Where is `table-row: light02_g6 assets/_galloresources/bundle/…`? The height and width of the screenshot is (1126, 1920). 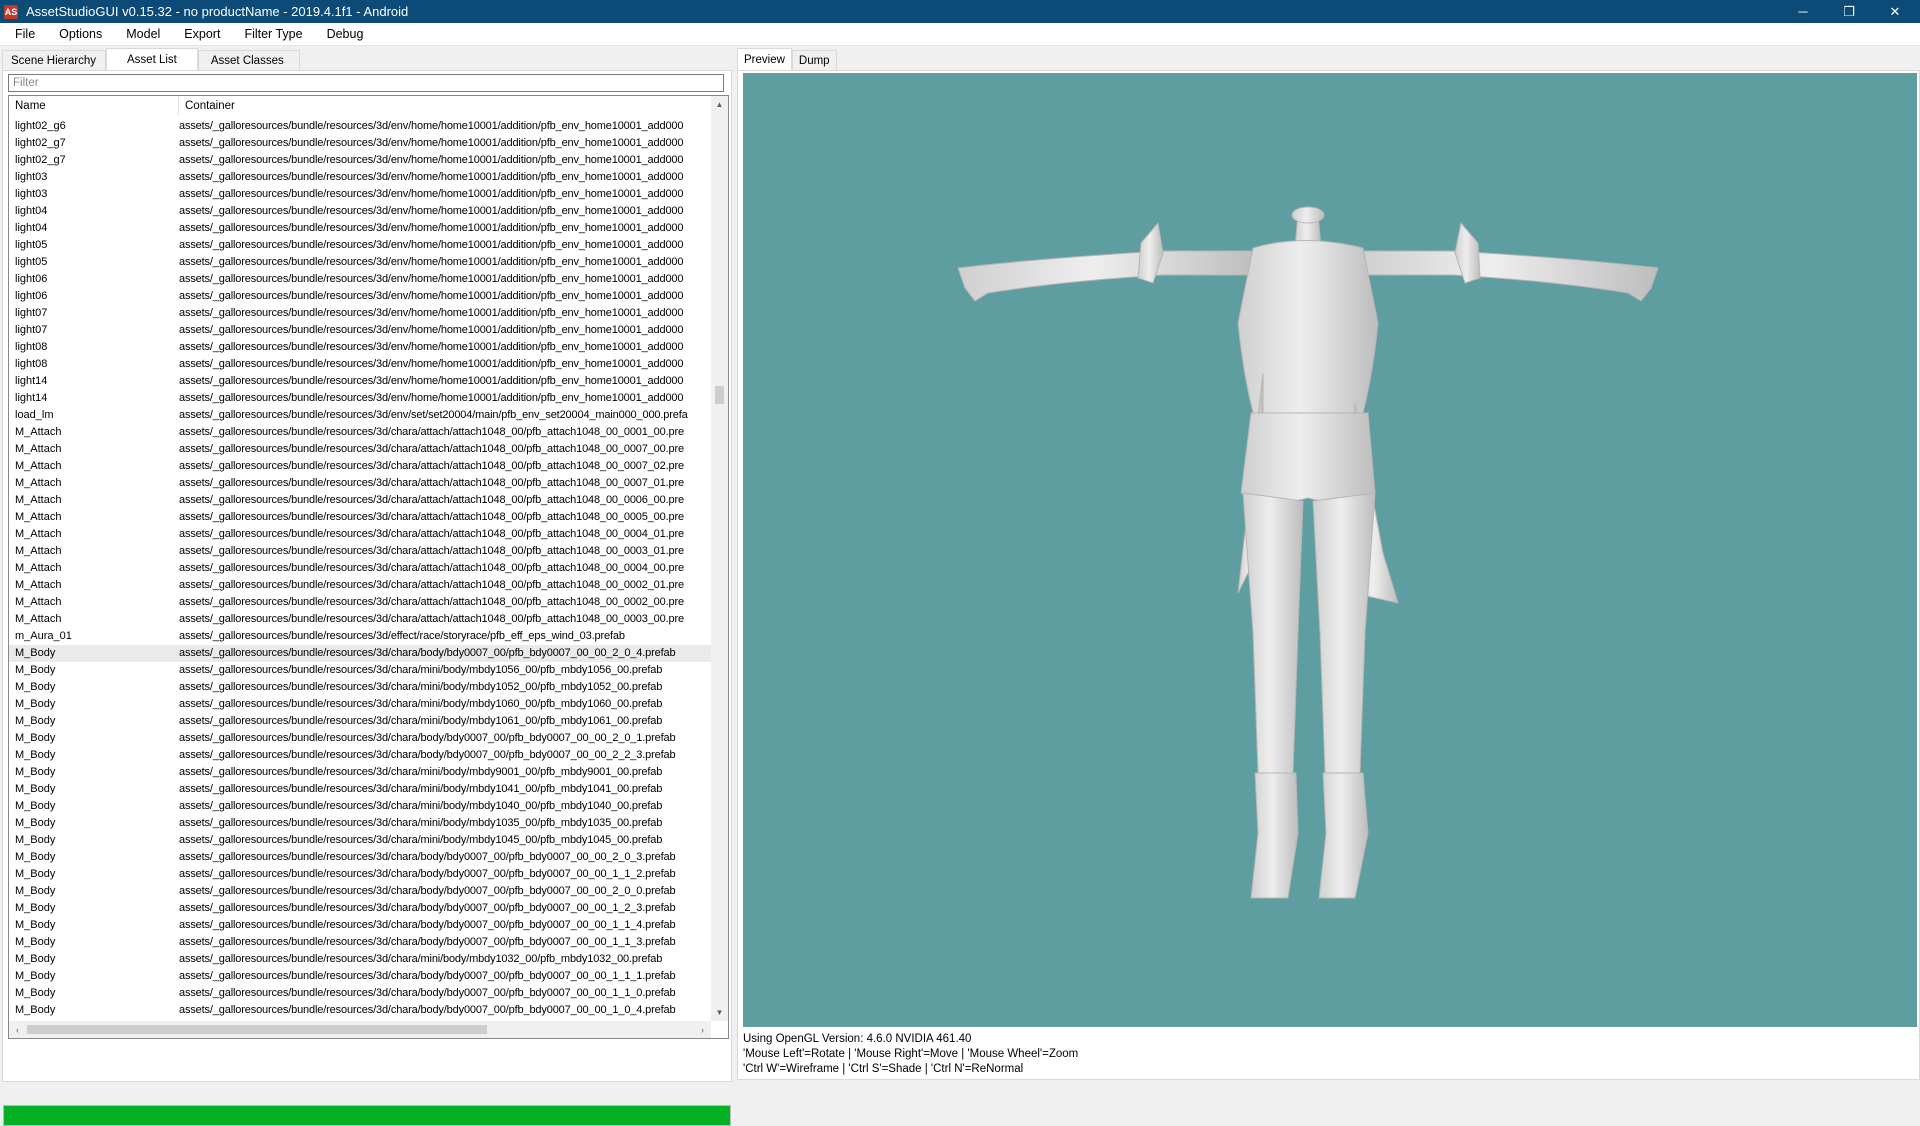
table-row: light02_g6 assets/_galloresources/bundle/… is located at coordinates (361, 126).